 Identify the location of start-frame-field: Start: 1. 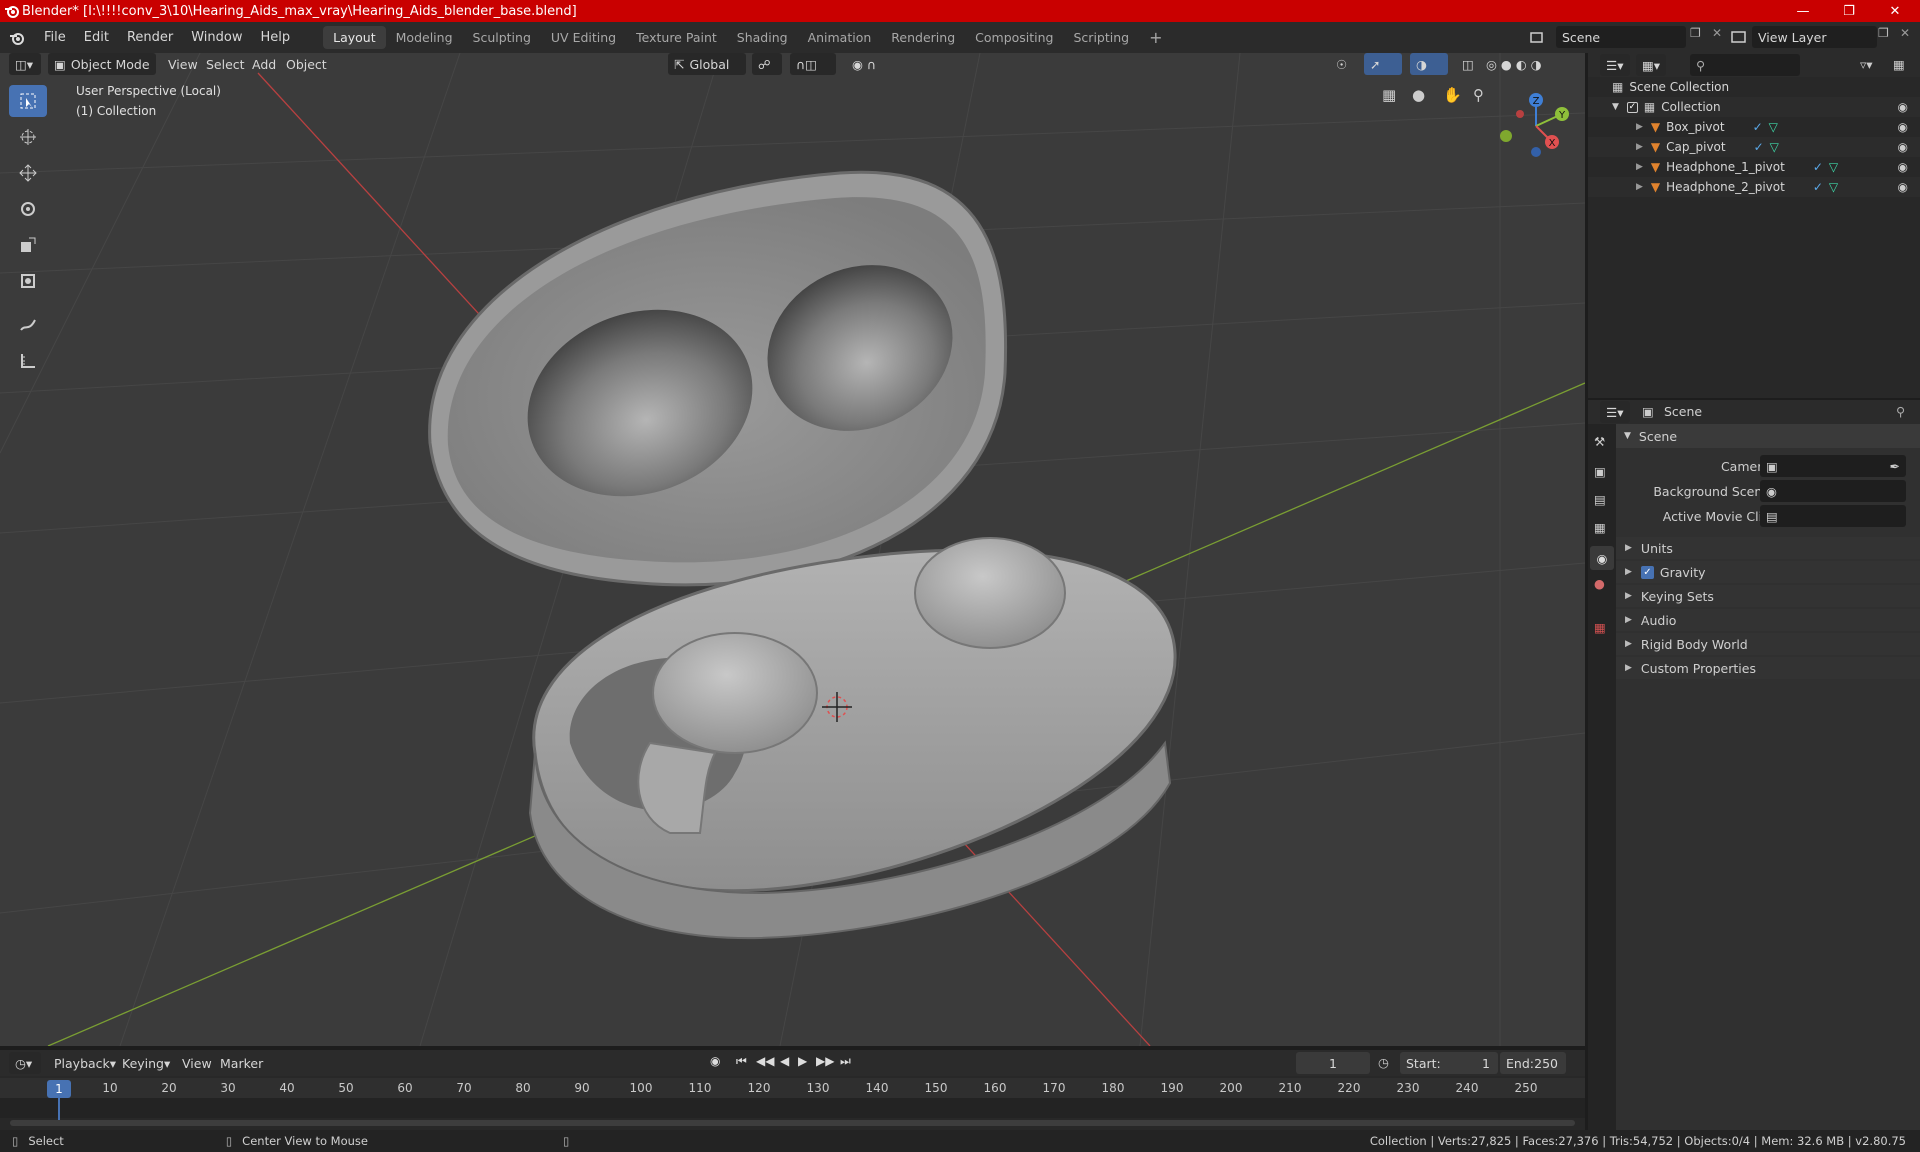
(1449, 1063).